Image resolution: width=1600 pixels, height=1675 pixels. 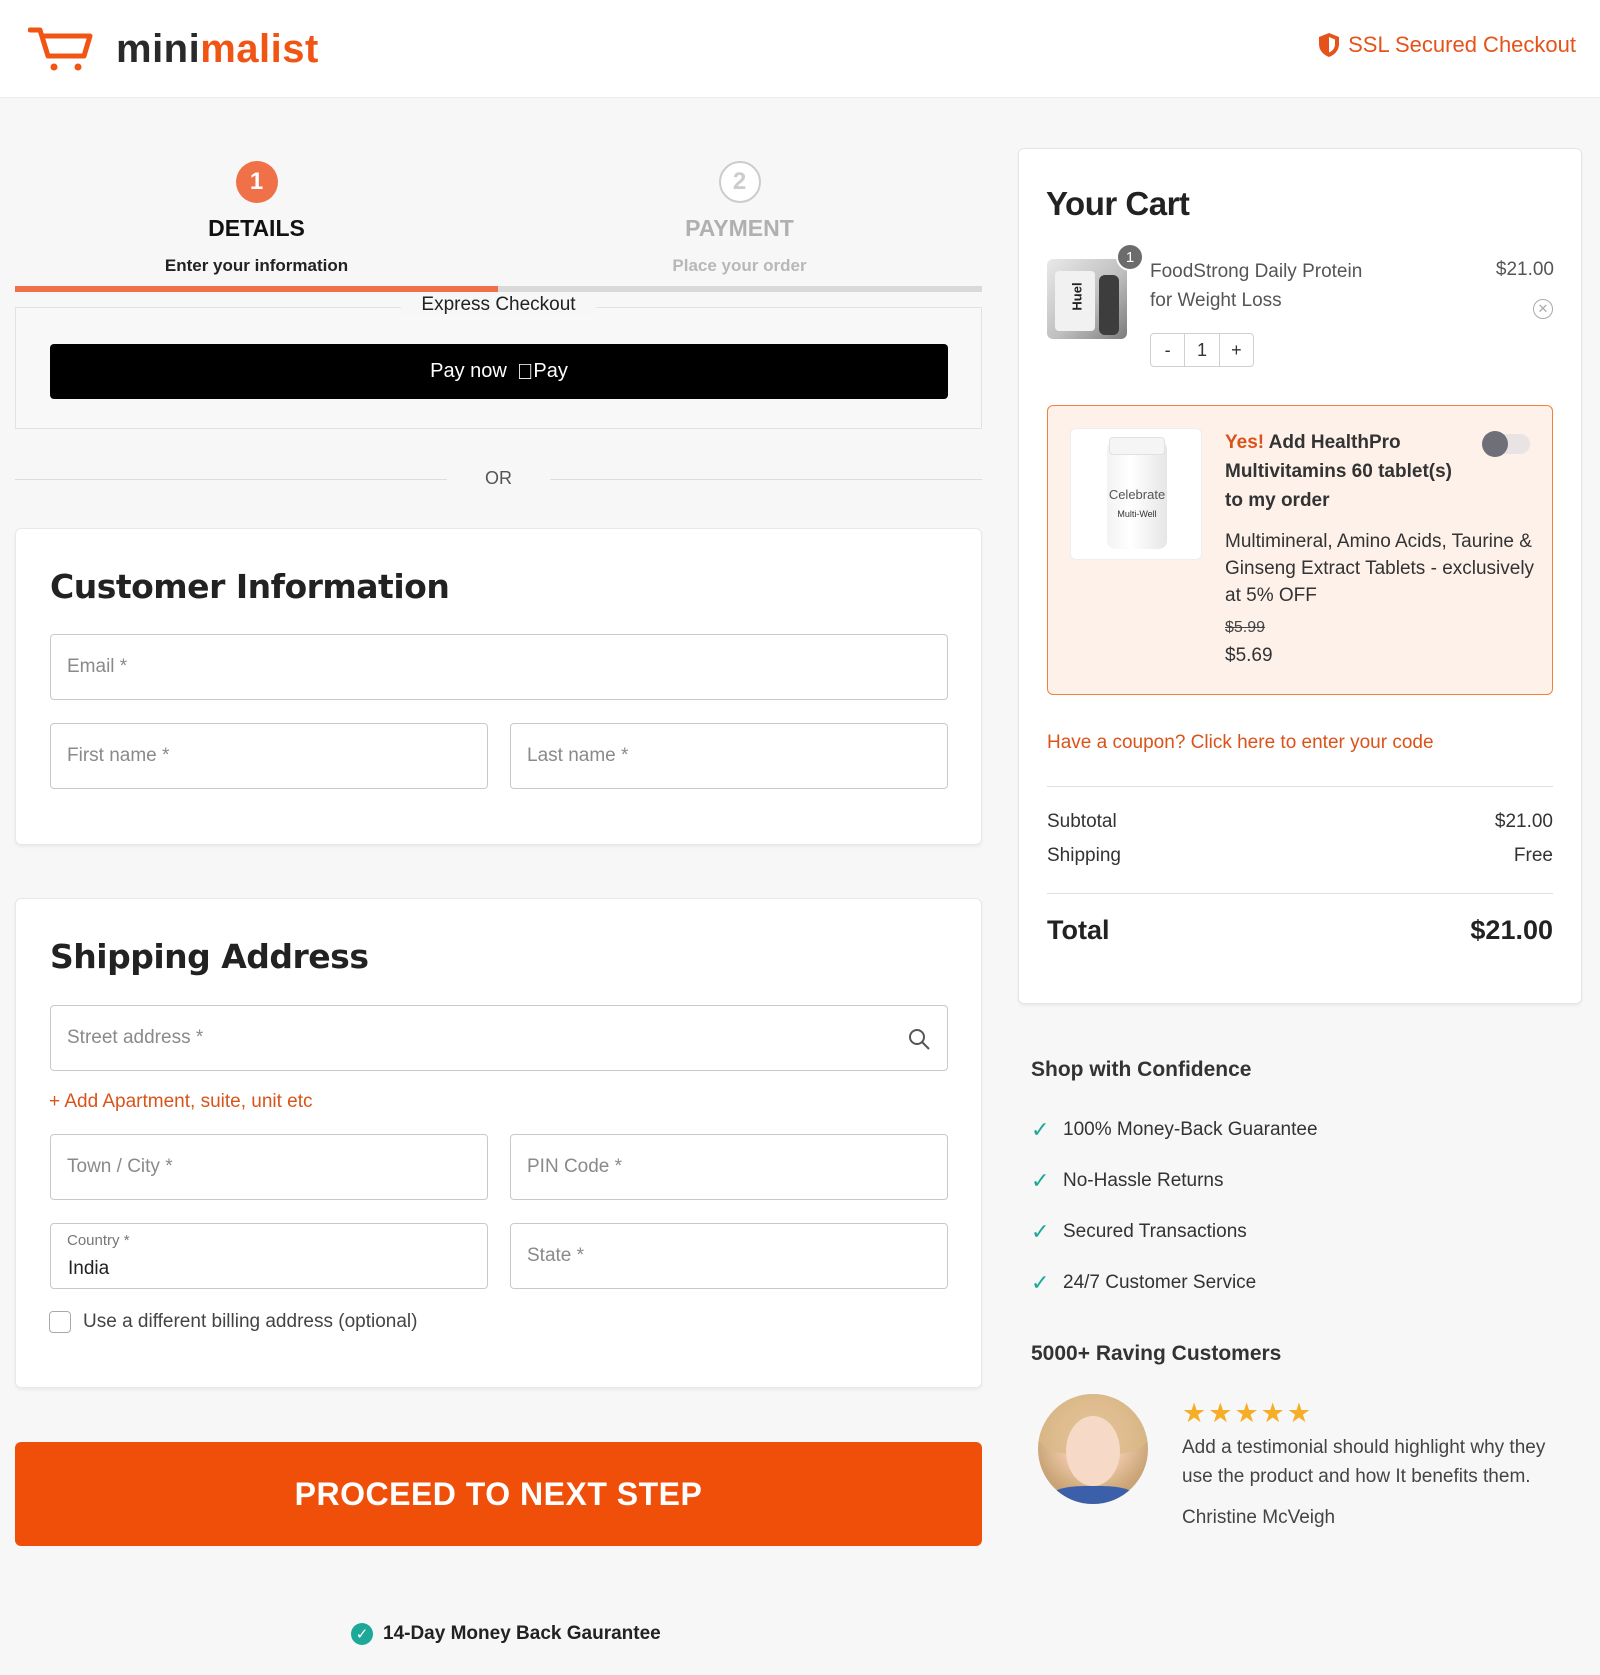 I want to click on step-payment: 2 PAYMENT Place your order, so click(x=739, y=217).